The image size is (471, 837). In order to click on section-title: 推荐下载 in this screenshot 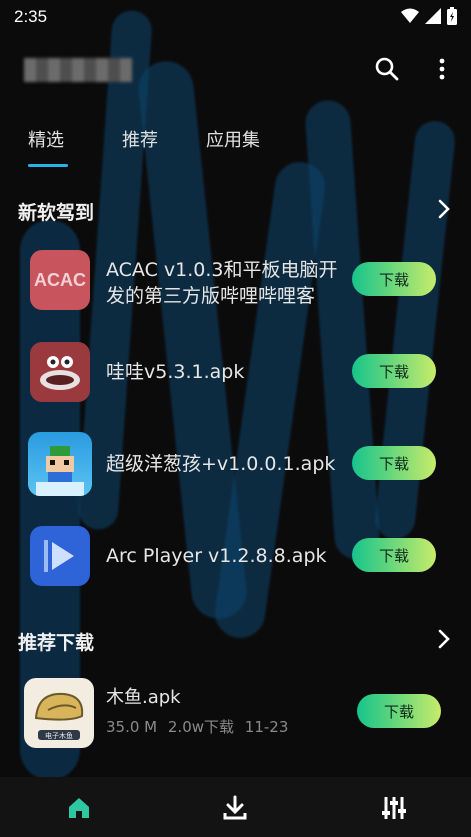, I will do `click(56, 643)`.